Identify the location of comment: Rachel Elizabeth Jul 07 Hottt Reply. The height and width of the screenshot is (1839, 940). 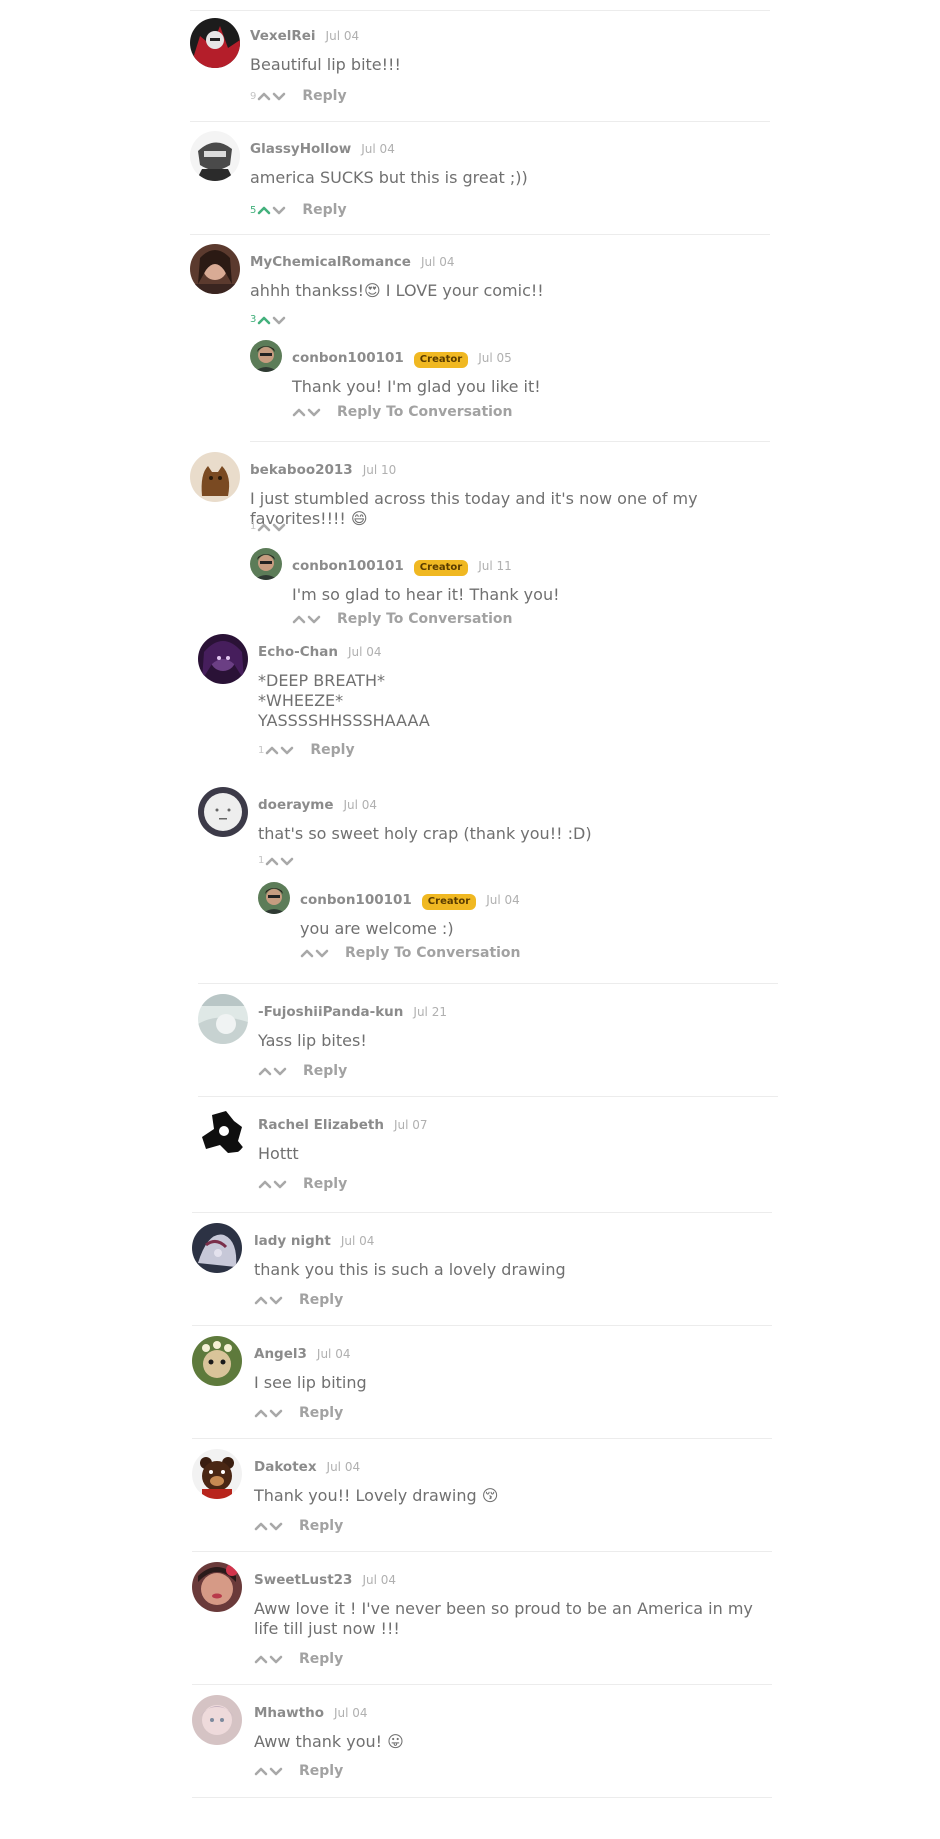
(484, 1149).